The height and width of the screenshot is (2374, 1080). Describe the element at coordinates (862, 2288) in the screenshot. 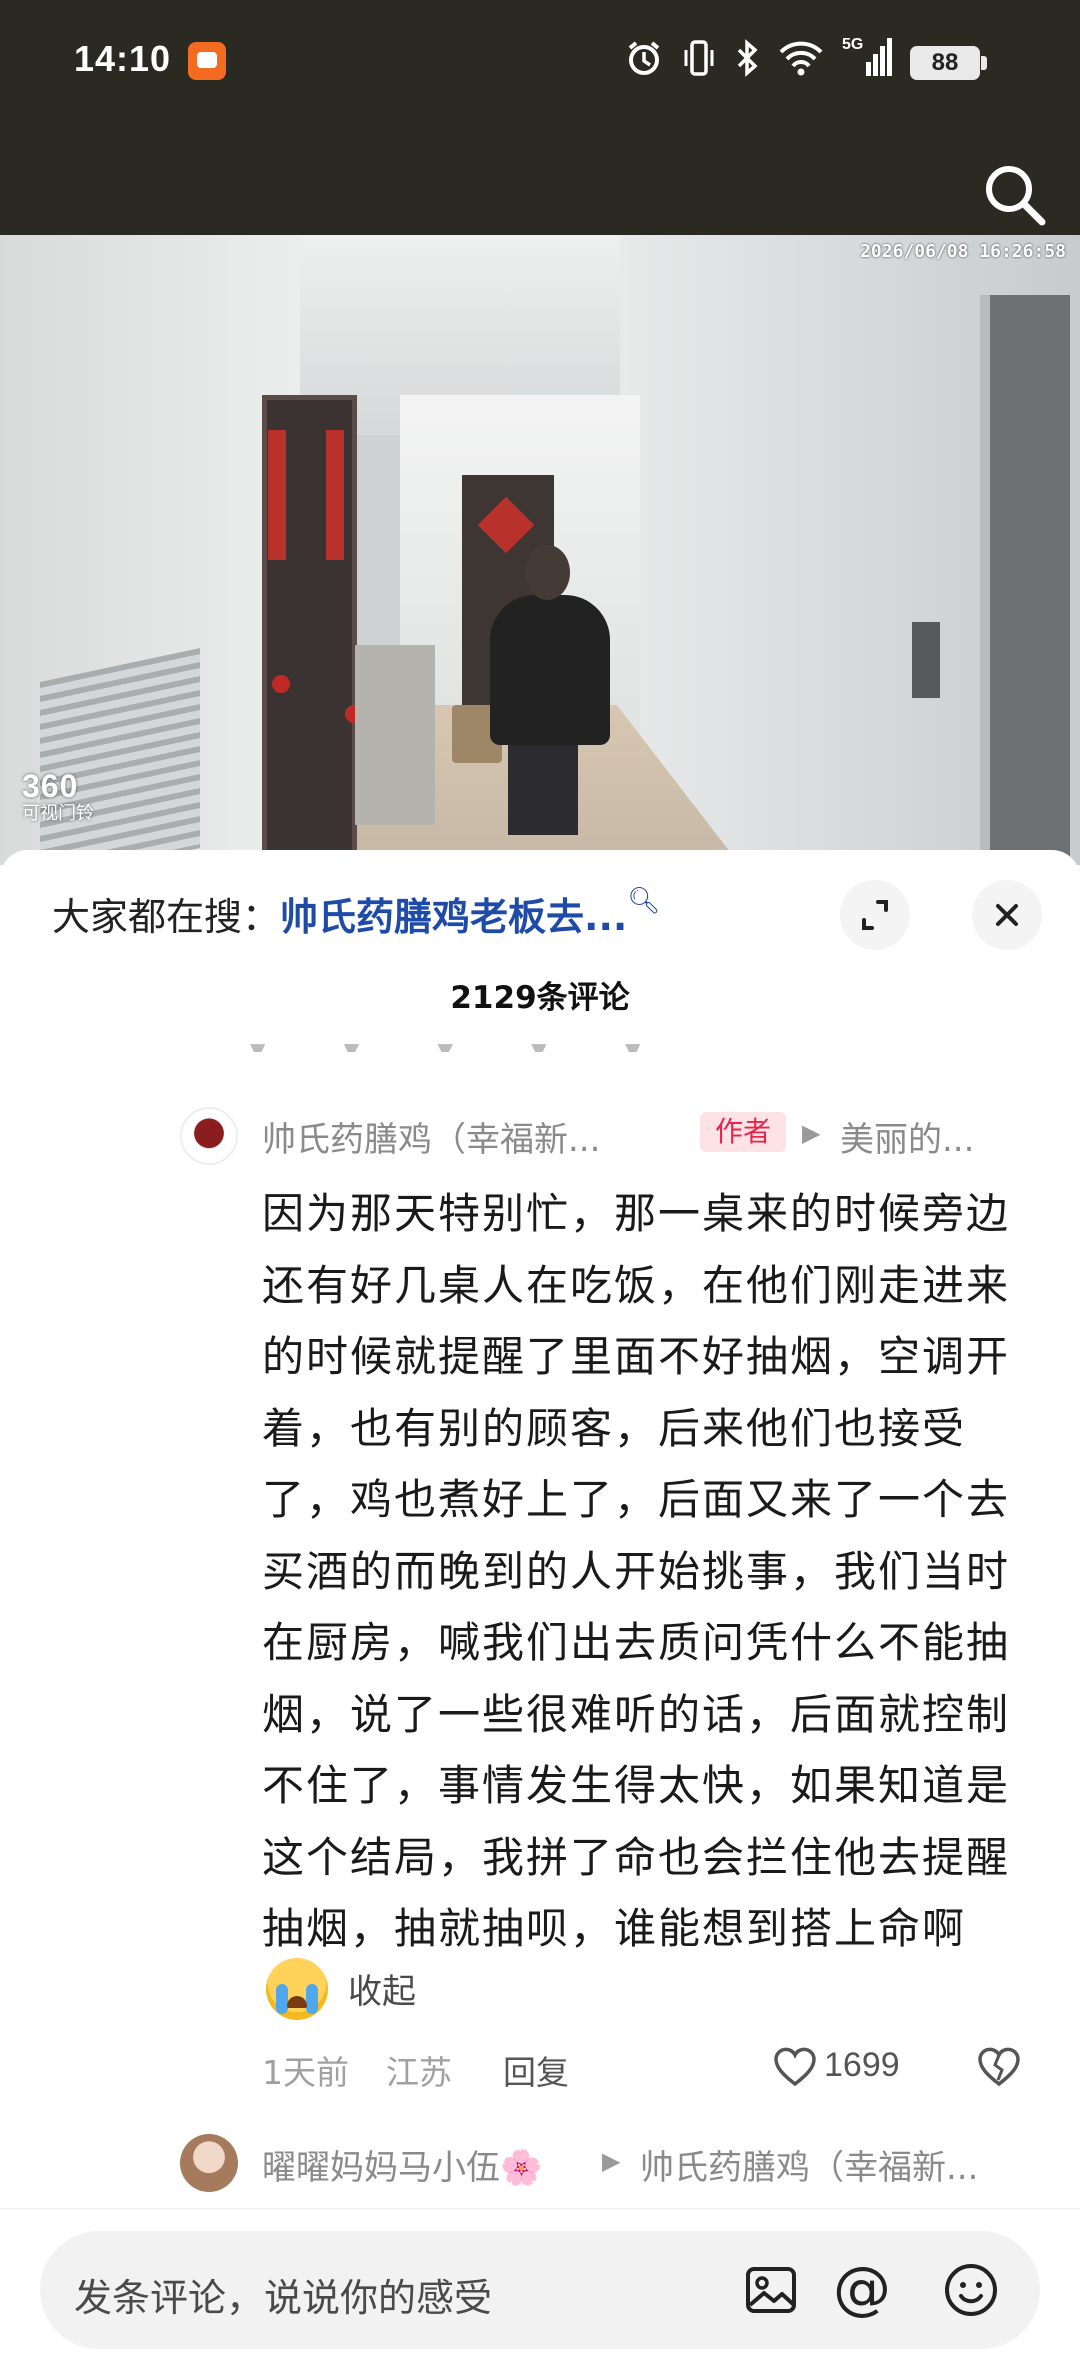

I see `mention-icon: @` at that location.